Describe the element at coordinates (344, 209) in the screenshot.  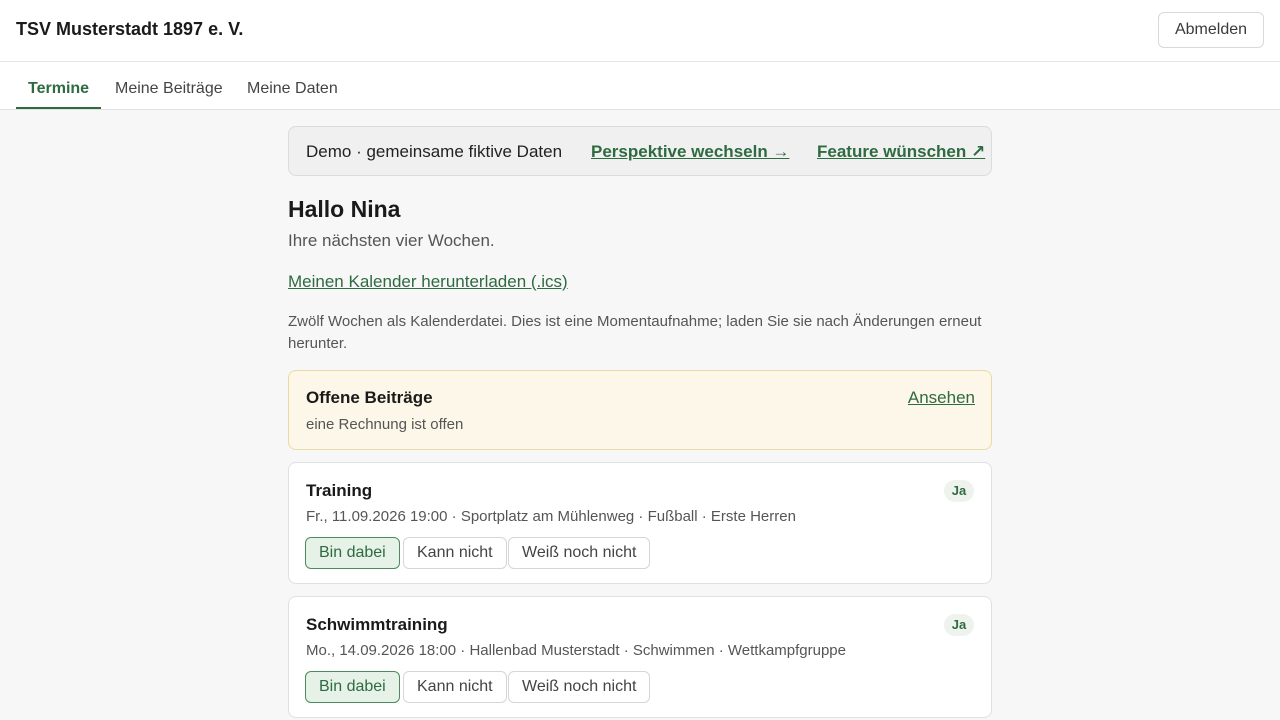
I see `page-title: Hallo Nina` at that location.